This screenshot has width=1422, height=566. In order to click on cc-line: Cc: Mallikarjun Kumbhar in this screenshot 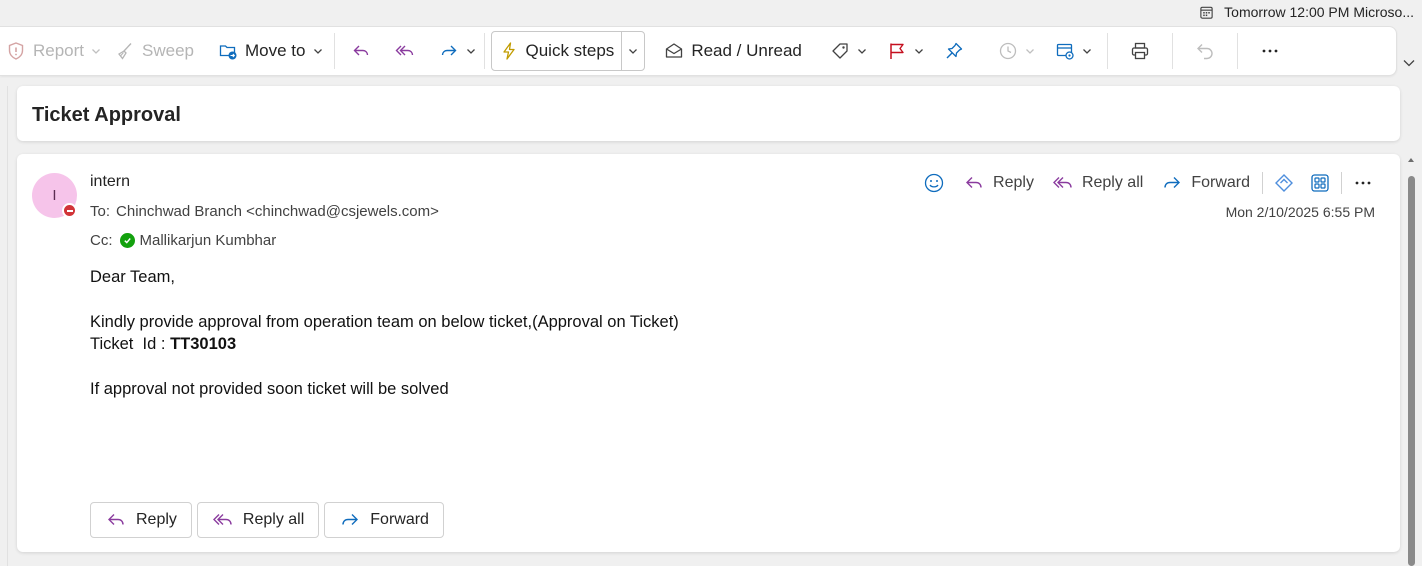, I will do `click(183, 240)`.